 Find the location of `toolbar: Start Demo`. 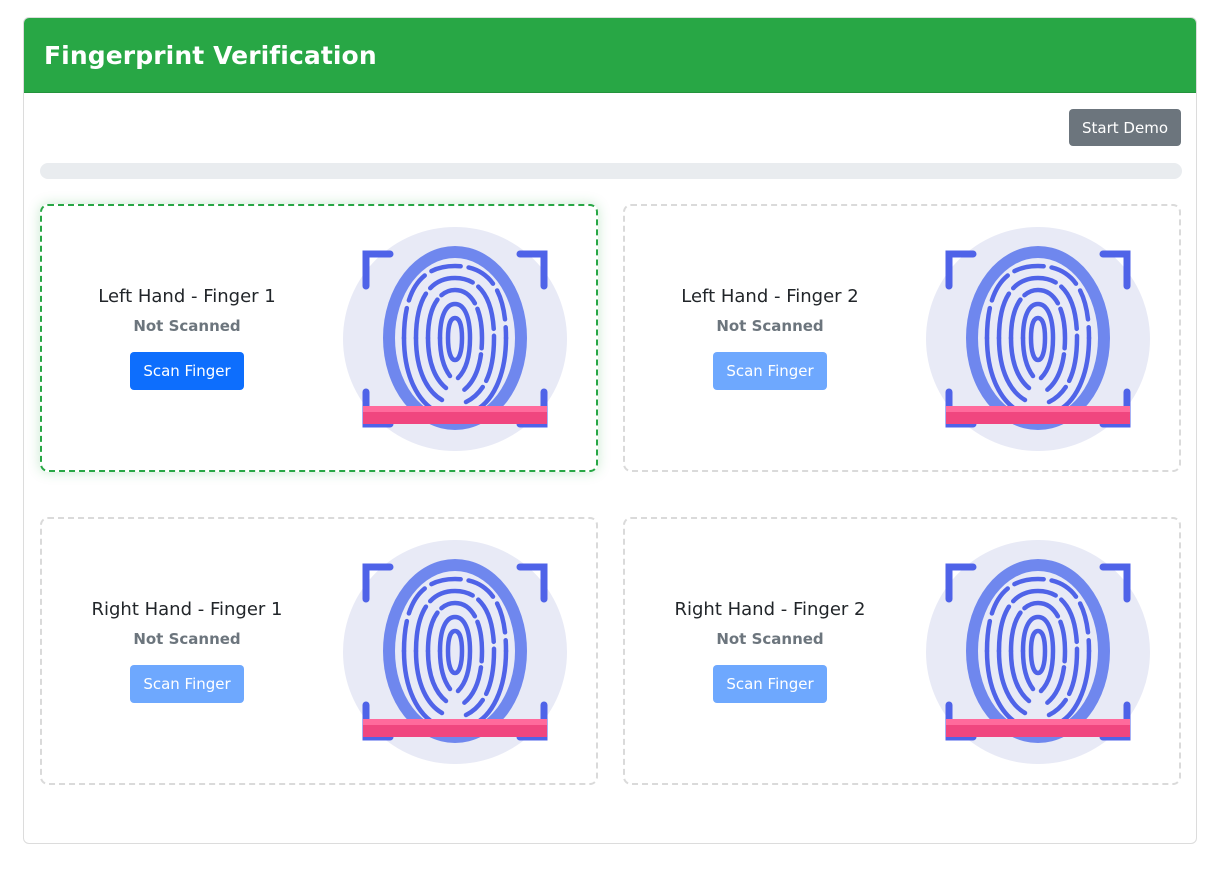

toolbar: Start Demo is located at coordinates (1125, 127).